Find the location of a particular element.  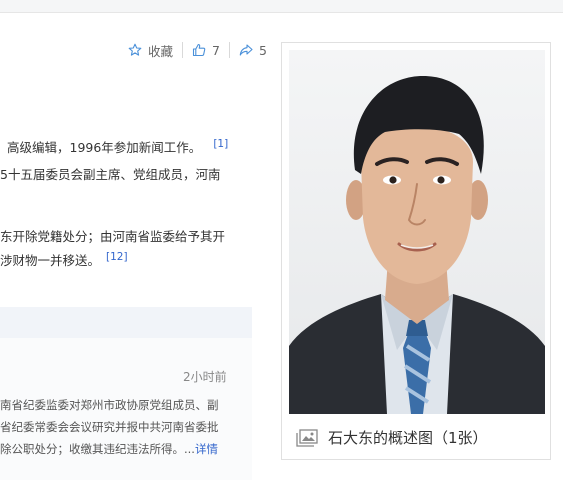

action-bar: 收藏 7 5 is located at coordinates (197, 50).